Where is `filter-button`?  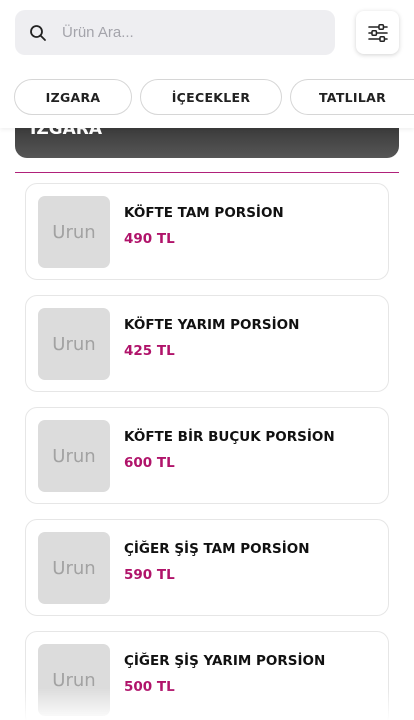 filter-button is located at coordinates (377, 32).